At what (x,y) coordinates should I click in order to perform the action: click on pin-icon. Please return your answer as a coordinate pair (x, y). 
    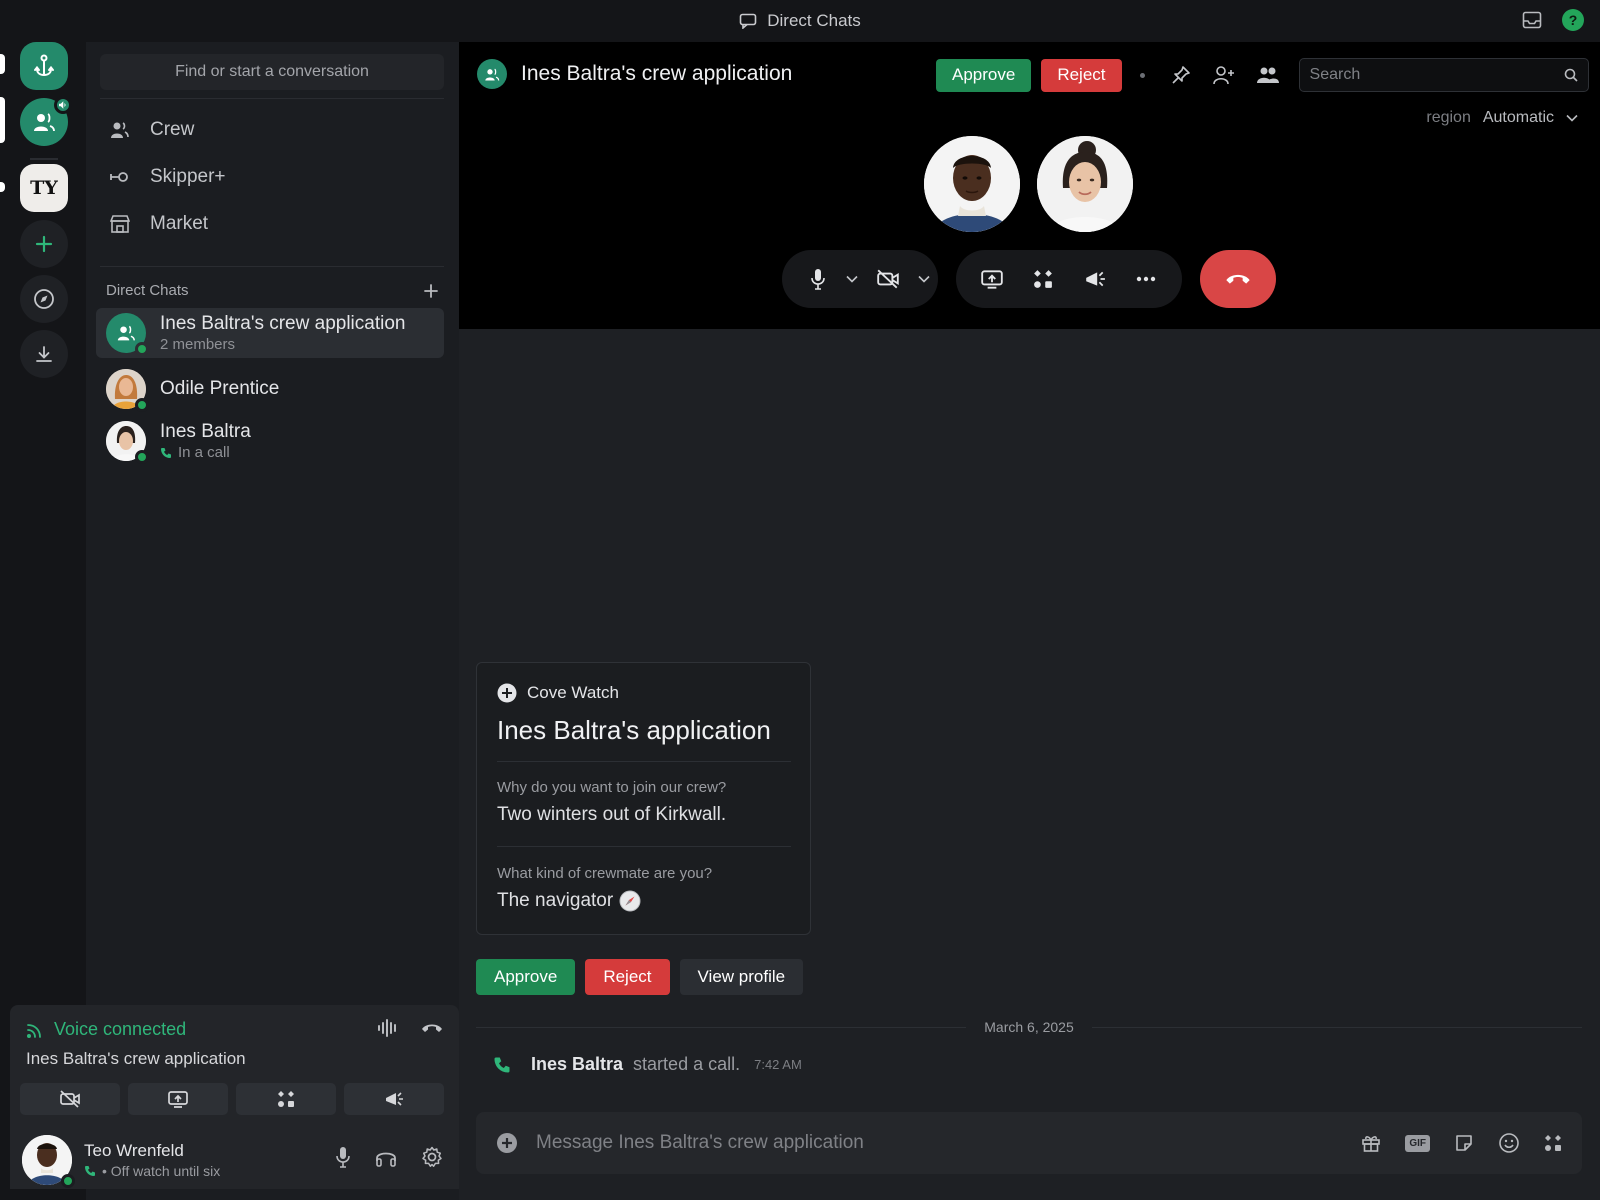
    Looking at the image, I should click on (1181, 75).